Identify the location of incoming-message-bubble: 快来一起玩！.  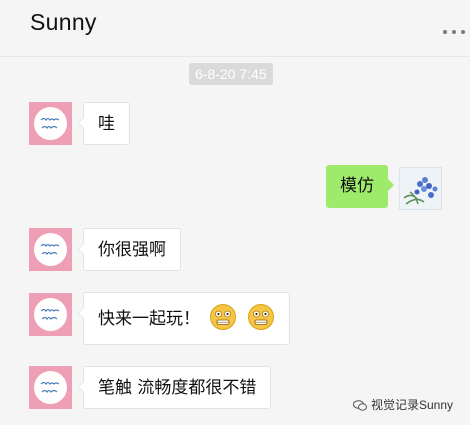
(184, 318).